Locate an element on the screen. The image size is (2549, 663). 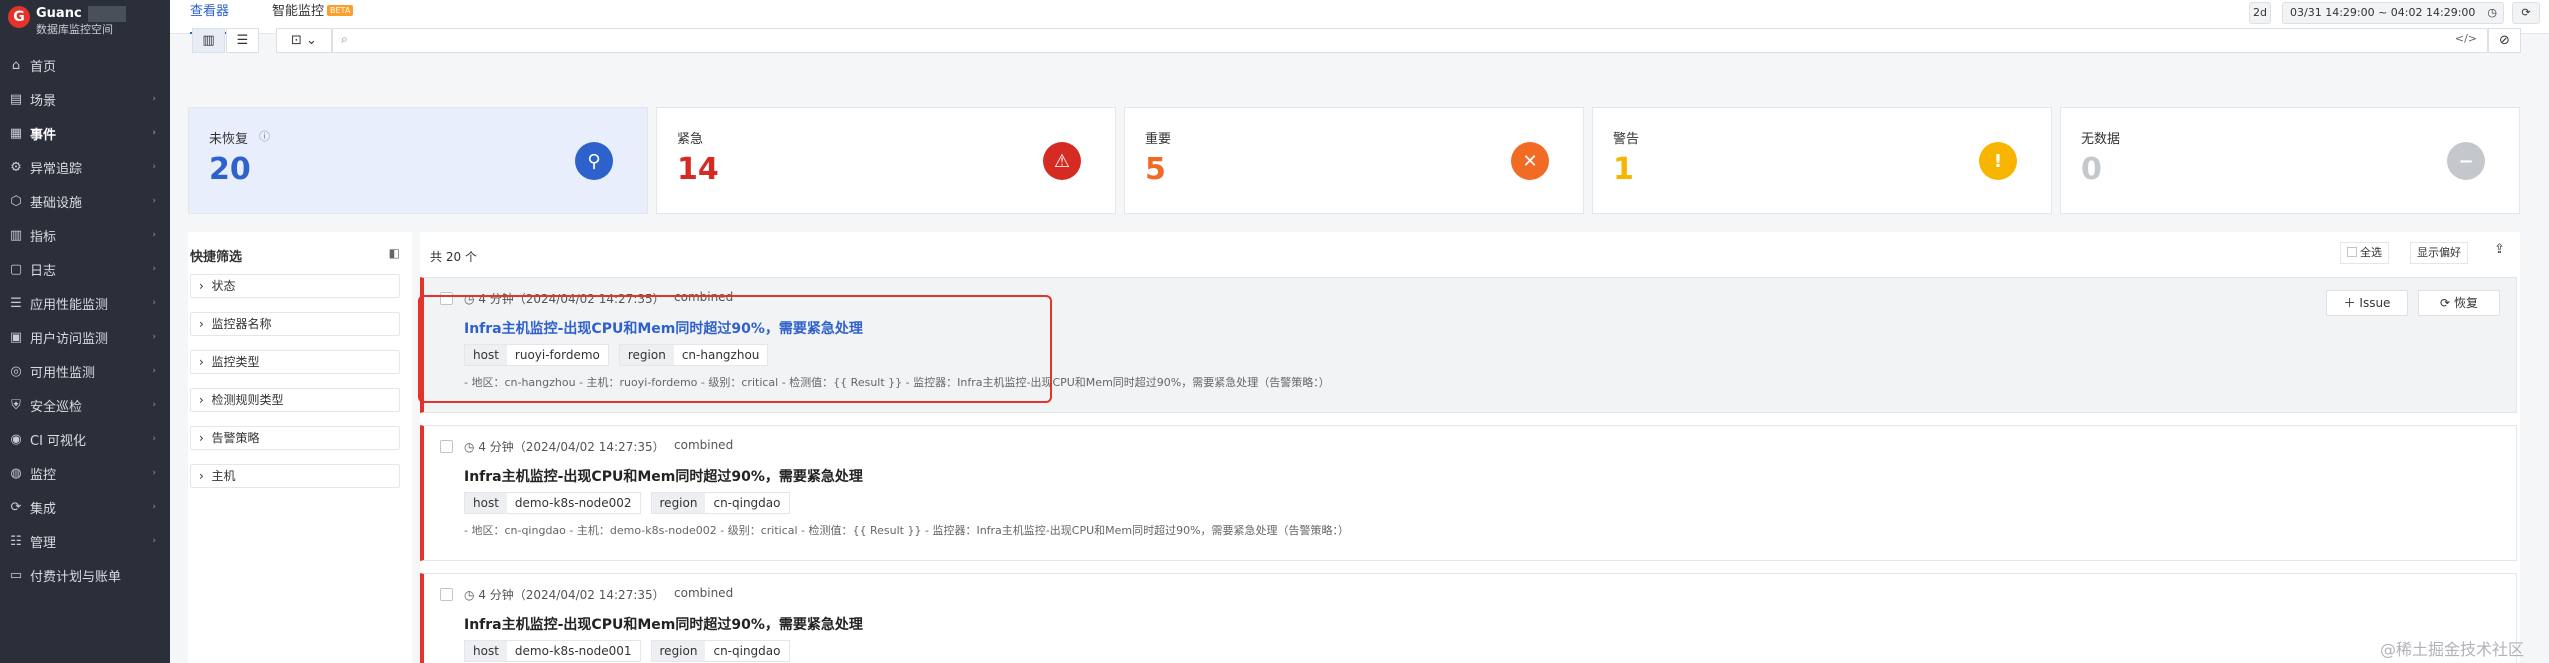
stat-label: 警告 is located at coordinates (1626, 139).